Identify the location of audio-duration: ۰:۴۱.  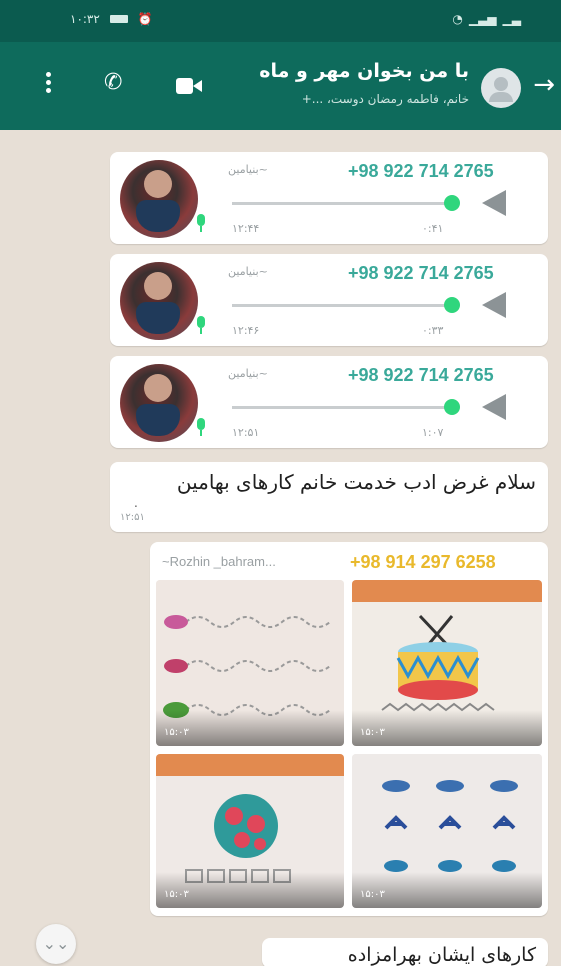
(433, 228).